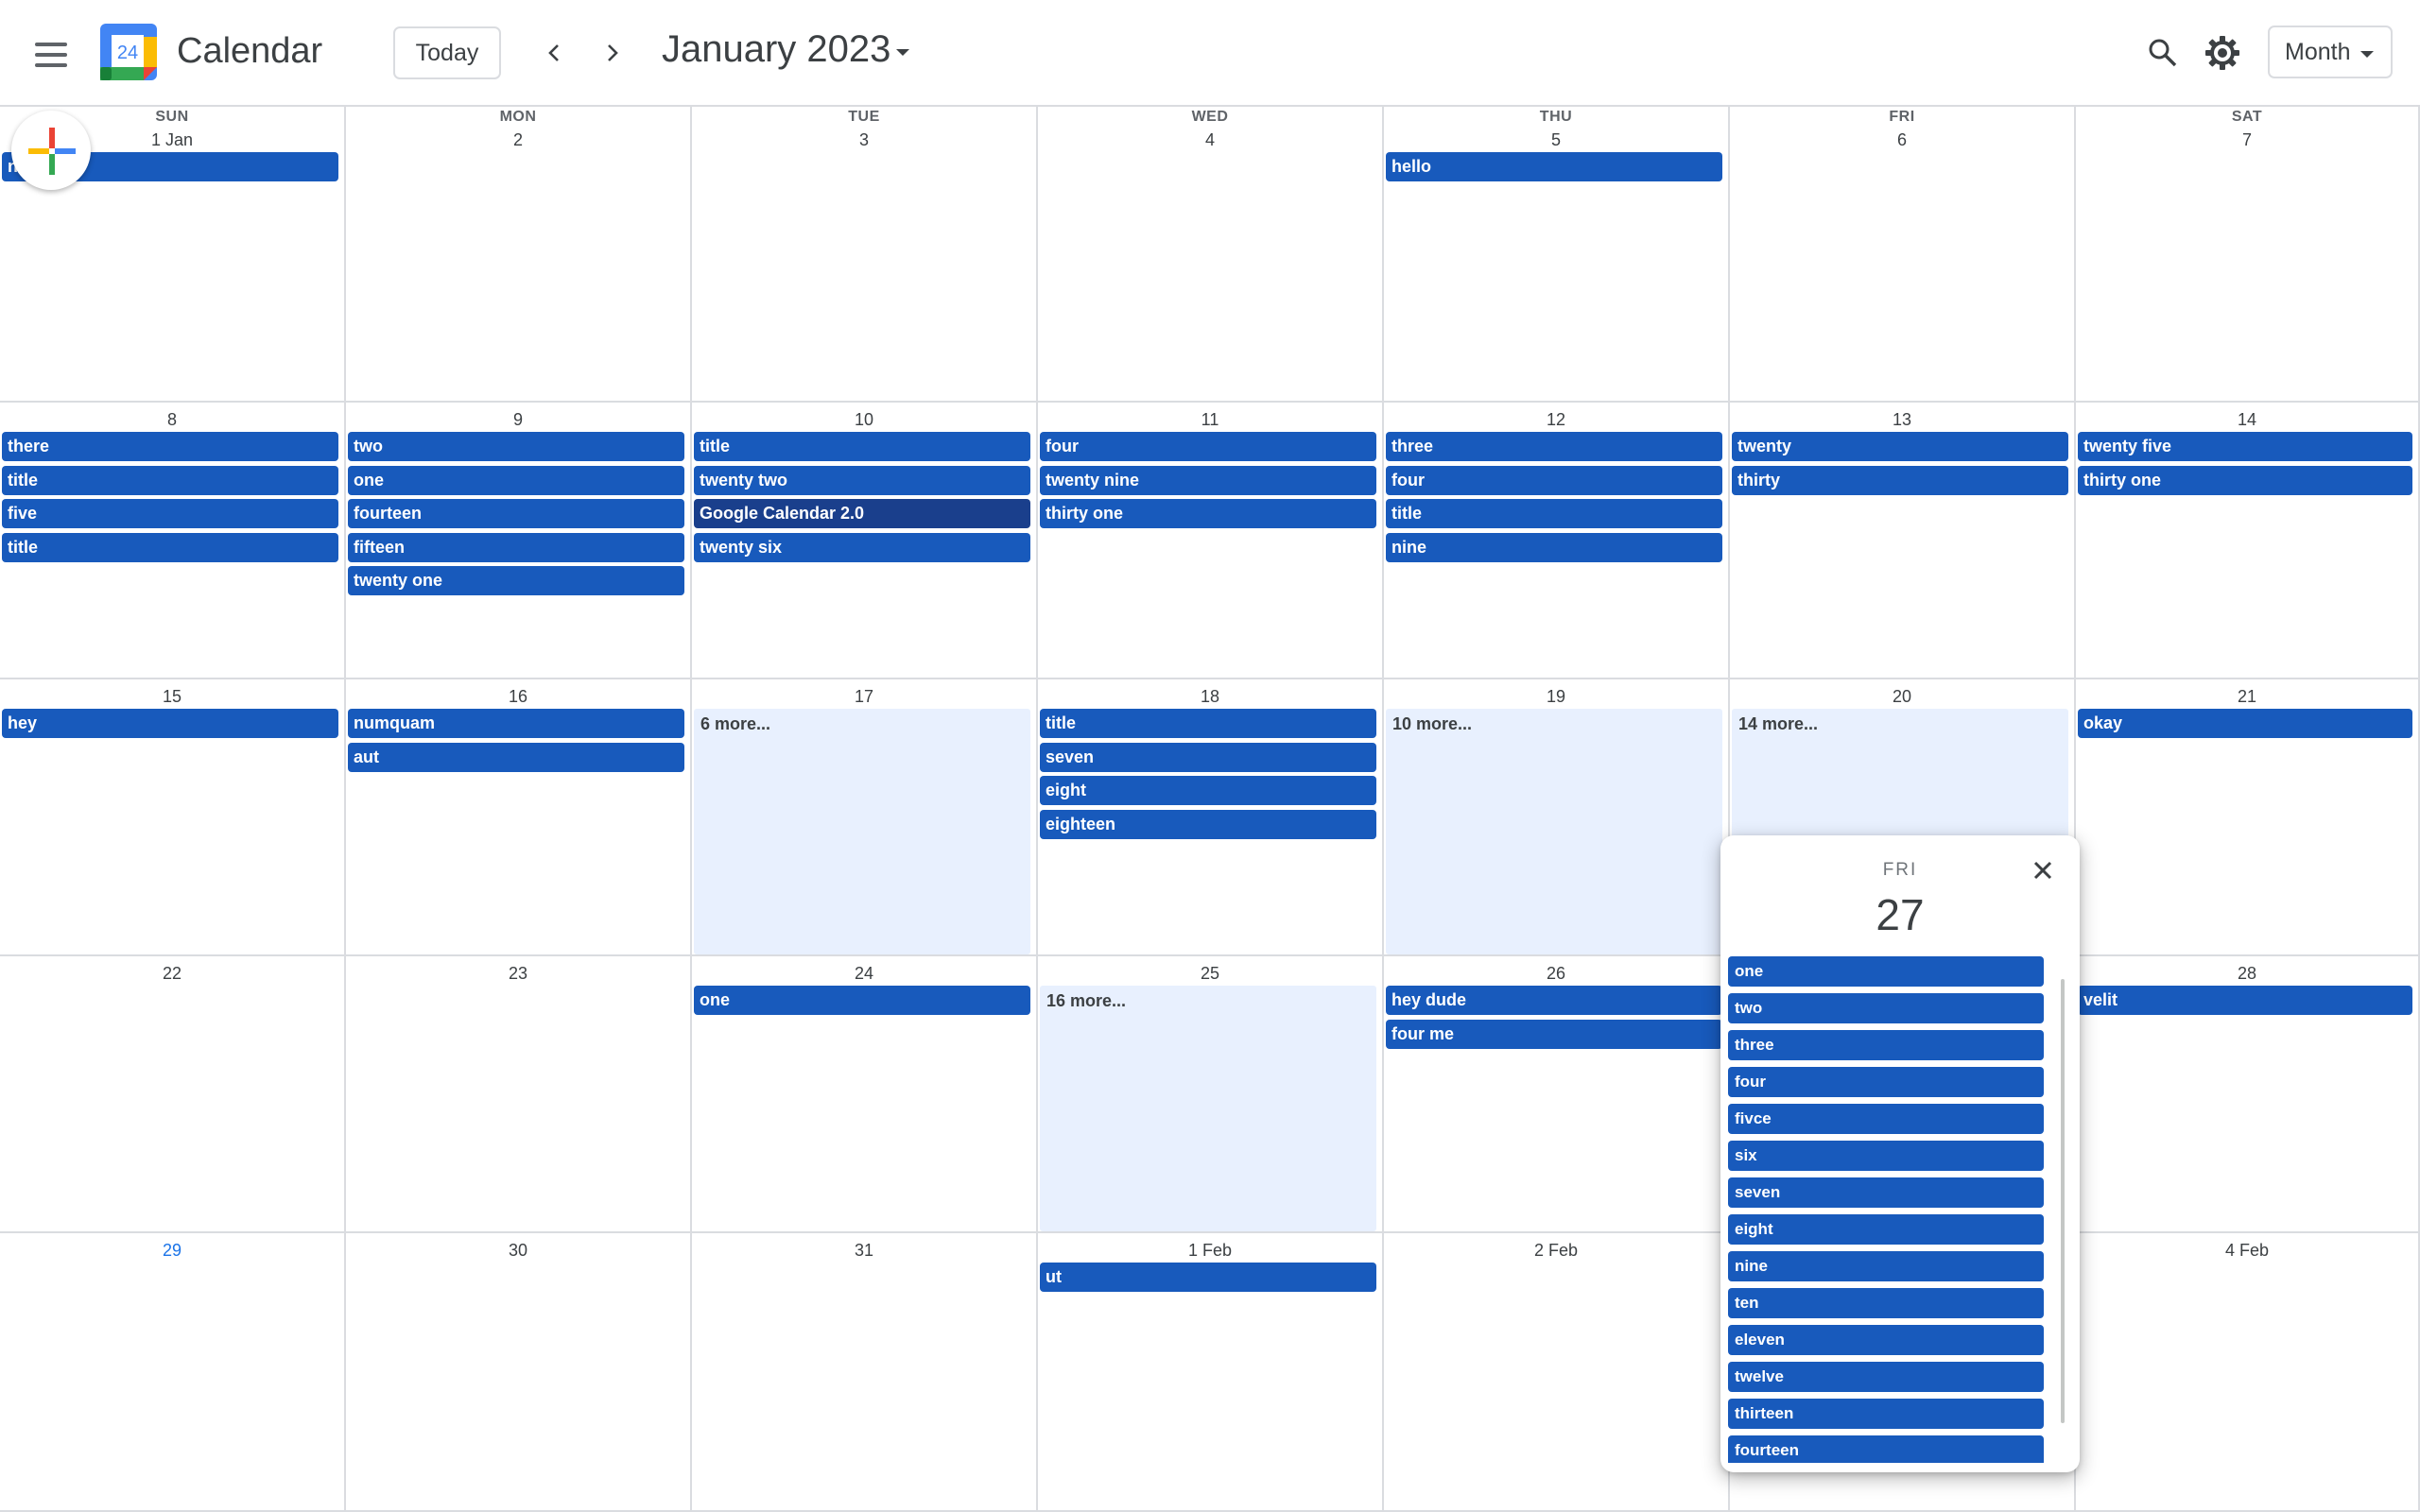 The width and height of the screenshot is (2420, 1512). I want to click on month-dropdown-icon, so click(902, 52).